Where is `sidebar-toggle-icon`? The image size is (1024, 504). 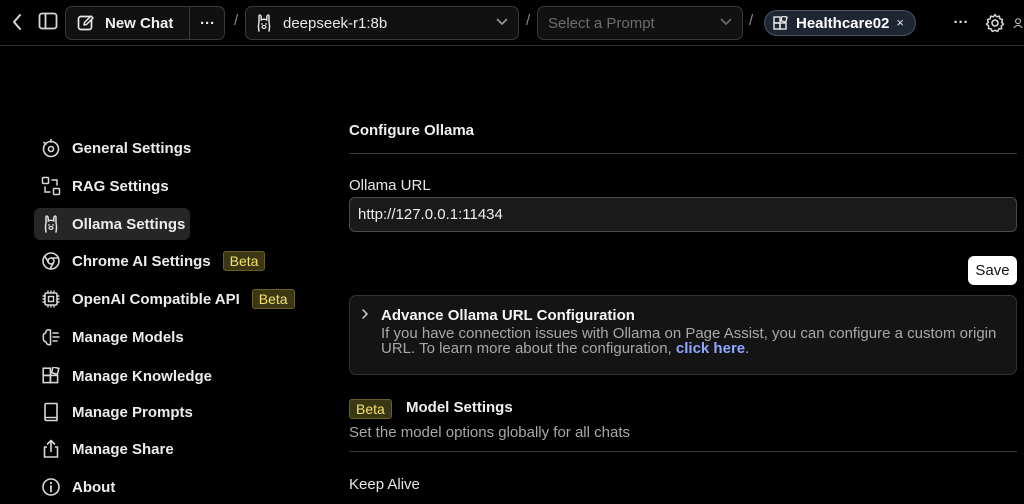 sidebar-toggle-icon is located at coordinates (48, 21).